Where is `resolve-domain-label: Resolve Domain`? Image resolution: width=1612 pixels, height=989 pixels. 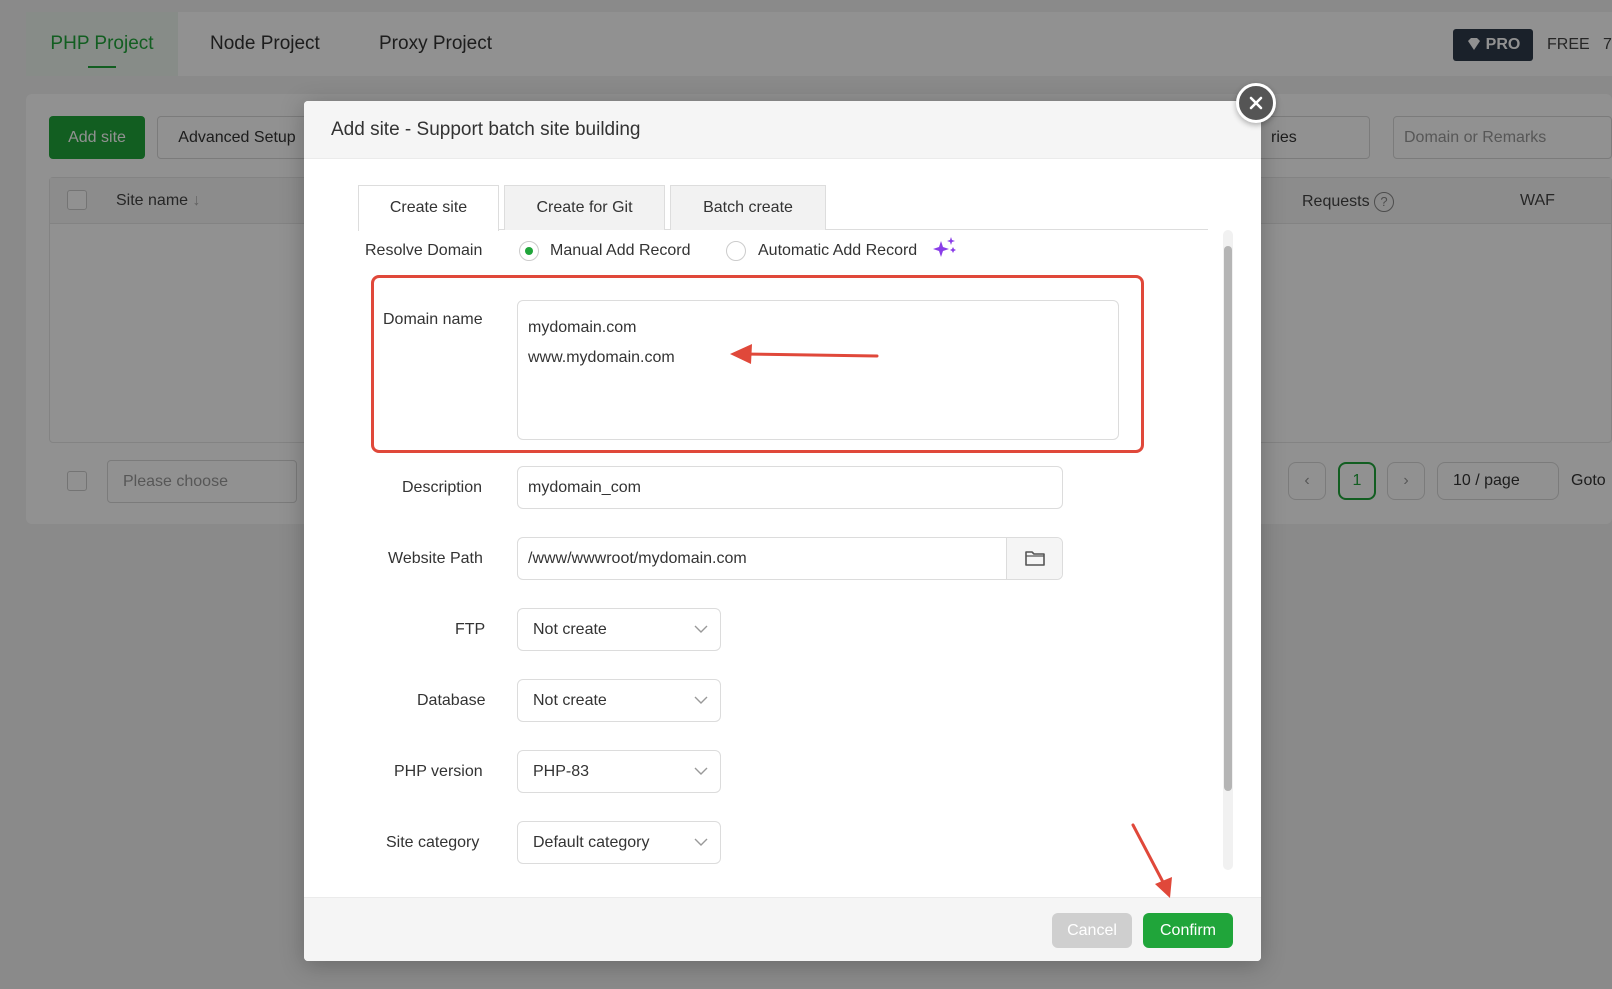
resolve-domain-label: Resolve Domain is located at coordinates (424, 250).